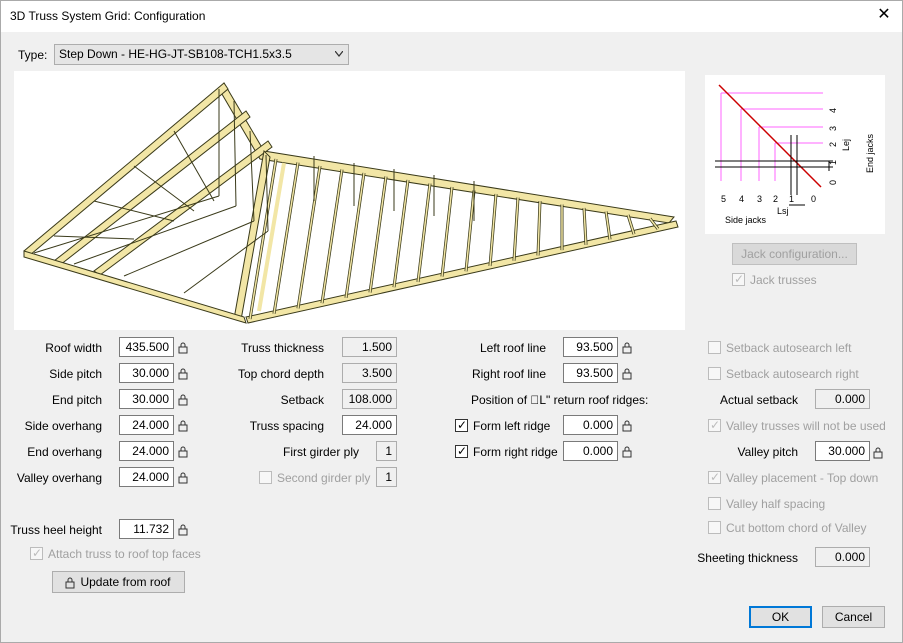 This screenshot has width=903, height=643. Describe the element at coordinates (758, 400) in the screenshot. I see `actual-setback-label: Actual setback` at that location.